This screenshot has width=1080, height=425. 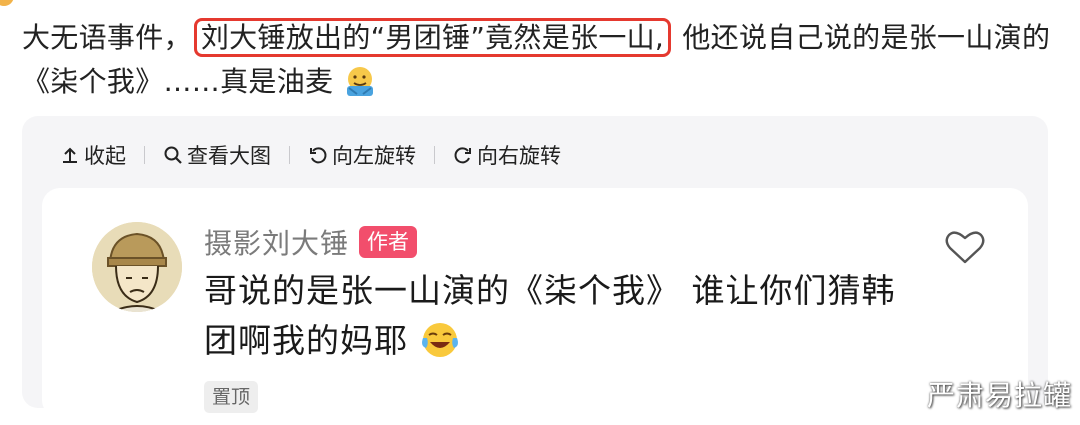 What do you see at coordinates (519, 156) in the screenshot?
I see `rotate-right-label: 向右旋转` at bounding box center [519, 156].